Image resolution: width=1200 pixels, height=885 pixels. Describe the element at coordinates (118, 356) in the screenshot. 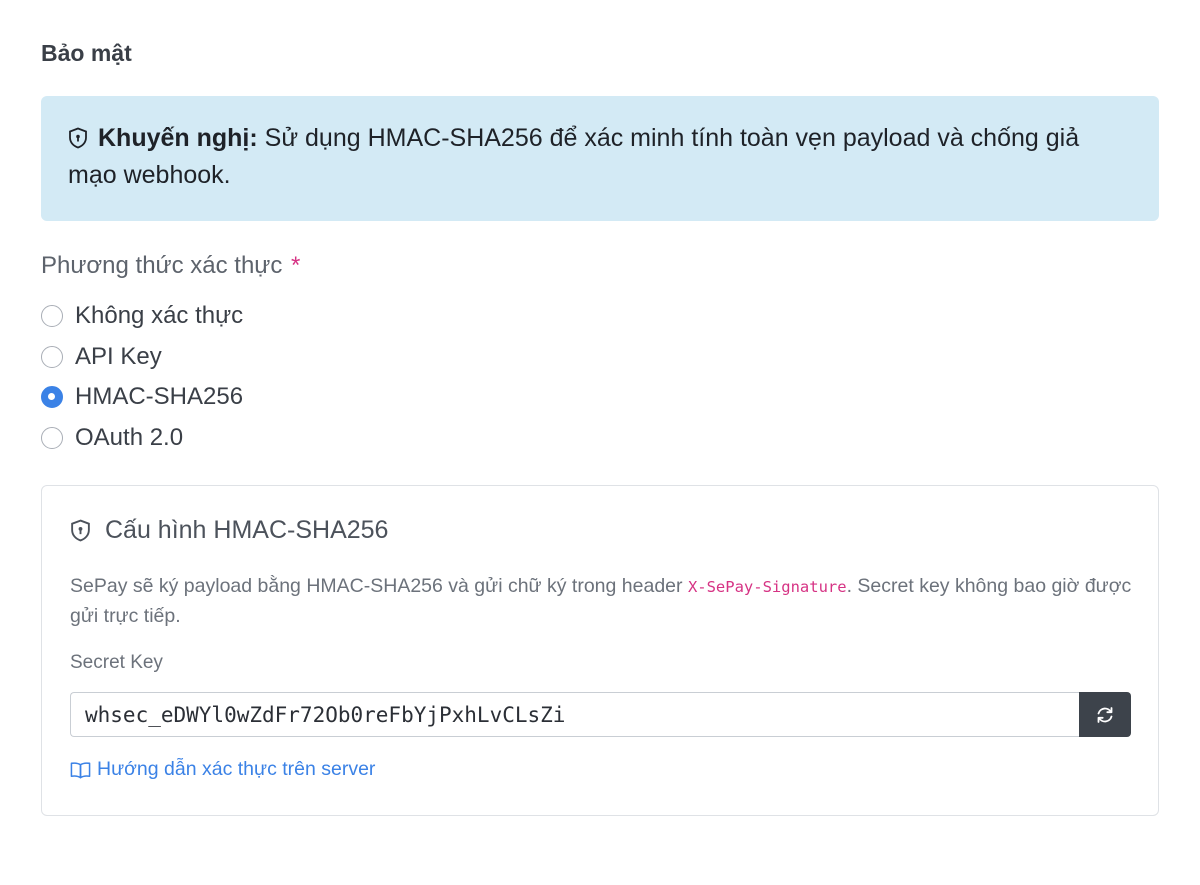

I see `radio-label-api-key: API Key` at that location.